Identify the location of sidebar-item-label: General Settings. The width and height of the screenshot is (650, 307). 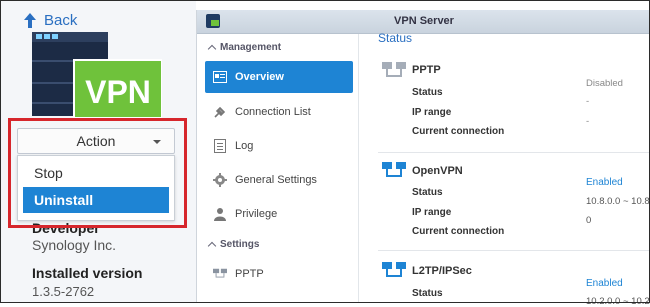
(276, 180).